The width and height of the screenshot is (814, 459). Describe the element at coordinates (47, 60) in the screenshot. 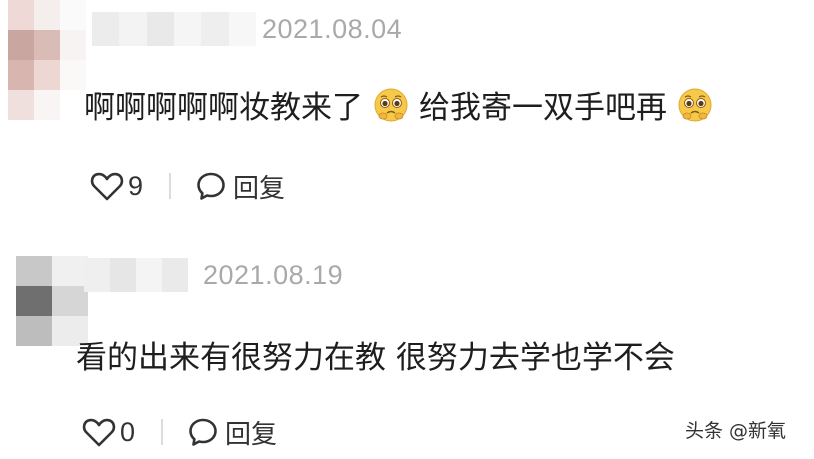

I see `avatar` at that location.